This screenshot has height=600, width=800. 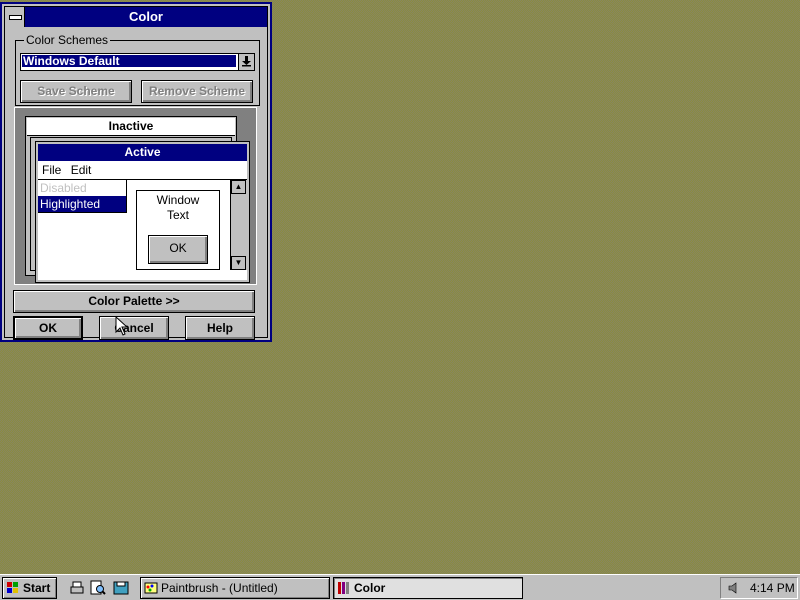 I want to click on disk-icon, so click(x=121, y=588).